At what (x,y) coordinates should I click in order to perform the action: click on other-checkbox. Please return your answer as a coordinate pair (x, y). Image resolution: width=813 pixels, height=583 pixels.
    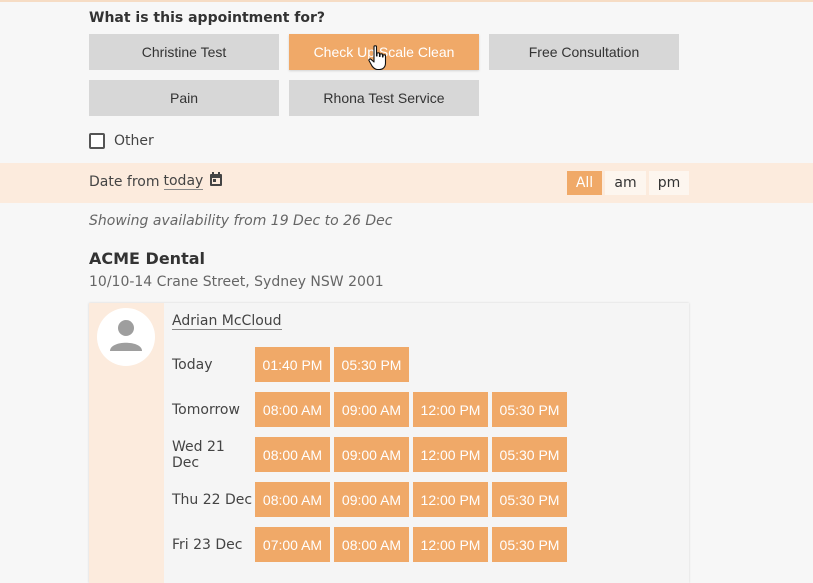
    Looking at the image, I should click on (97, 141).